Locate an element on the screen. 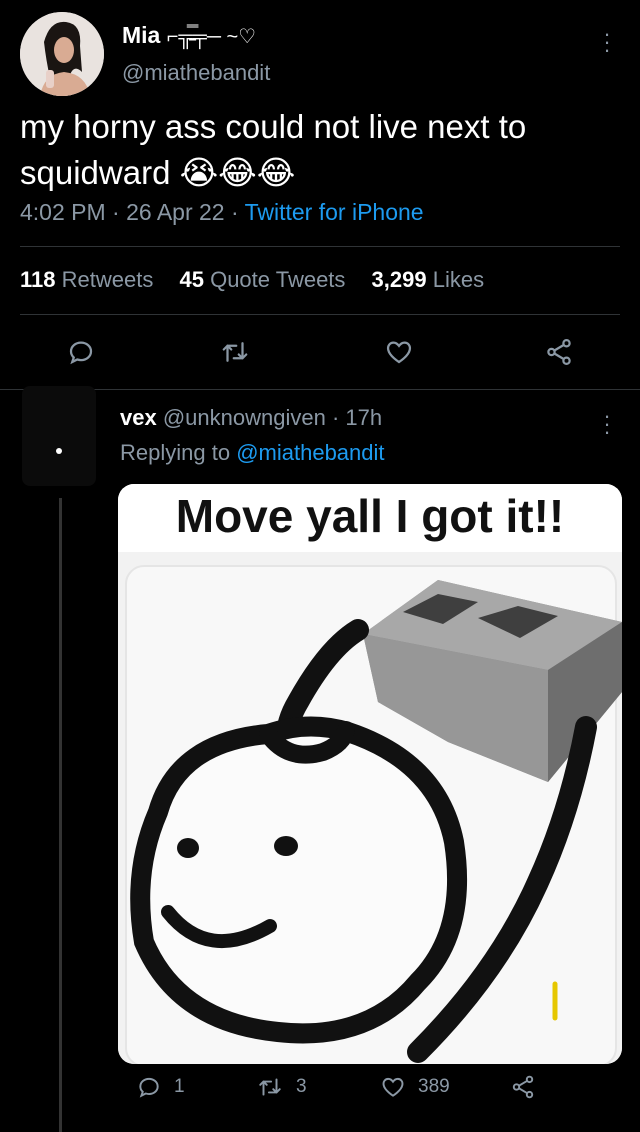  avatar is located at coordinates (62, 54).